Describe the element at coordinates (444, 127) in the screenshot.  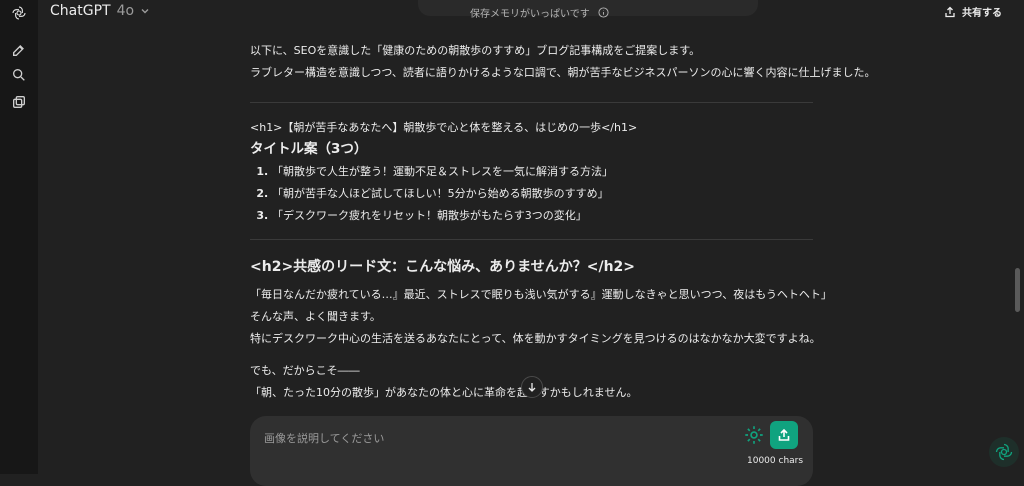
I see `h1-line: <h1>【朝が苦手なあなたへ】朝散歩で心と体を整える、はじめの一歩</h1>` at that location.